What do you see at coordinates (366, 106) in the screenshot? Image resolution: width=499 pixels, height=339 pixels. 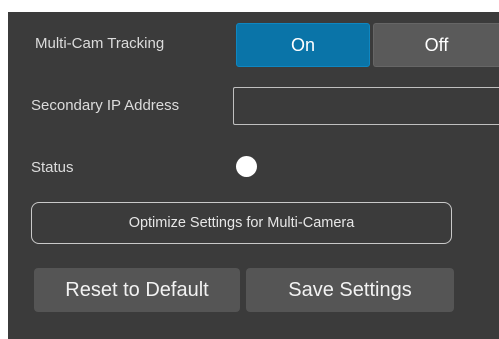 I see `secondary-ip-input` at bounding box center [366, 106].